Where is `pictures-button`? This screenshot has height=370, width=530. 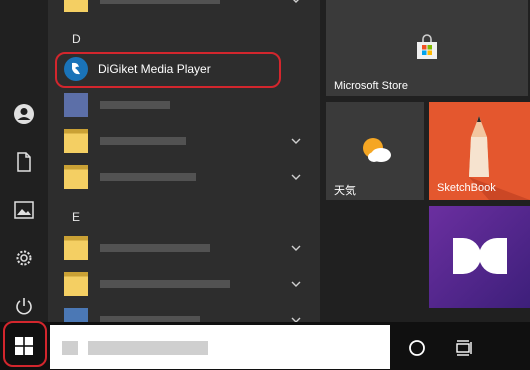
pictures-button is located at coordinates (24, 210).